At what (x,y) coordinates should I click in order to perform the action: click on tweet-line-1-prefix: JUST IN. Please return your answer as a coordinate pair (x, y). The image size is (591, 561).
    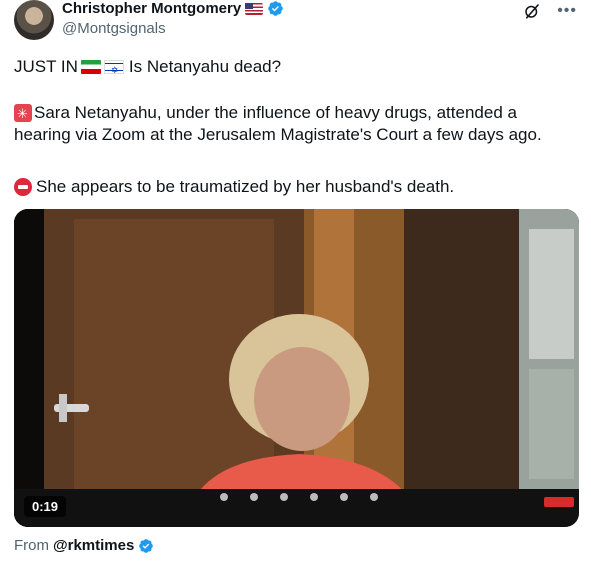
    Looking at the image, I should click on (46, 66).